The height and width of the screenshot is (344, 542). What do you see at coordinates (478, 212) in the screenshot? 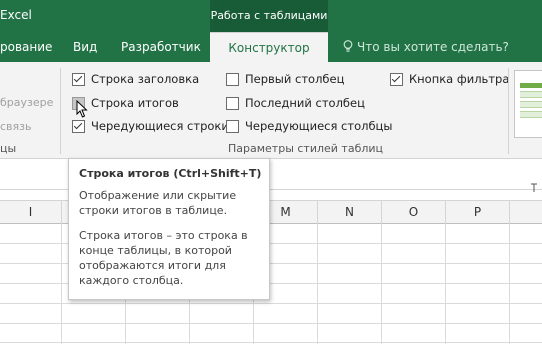
I see `column-header: P` at bounding box center [478, 212].